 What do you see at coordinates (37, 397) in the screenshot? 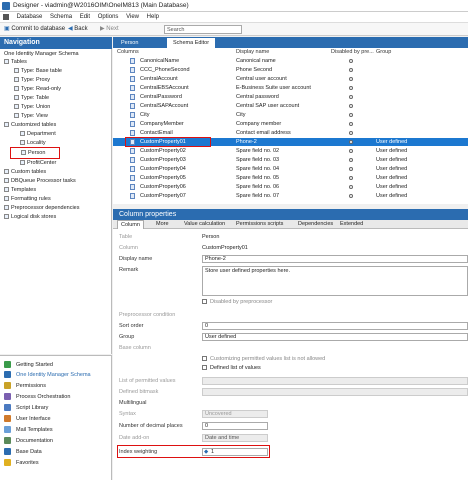
I see `nav-process: Process Orchestration` at bounding box center [37, 397].